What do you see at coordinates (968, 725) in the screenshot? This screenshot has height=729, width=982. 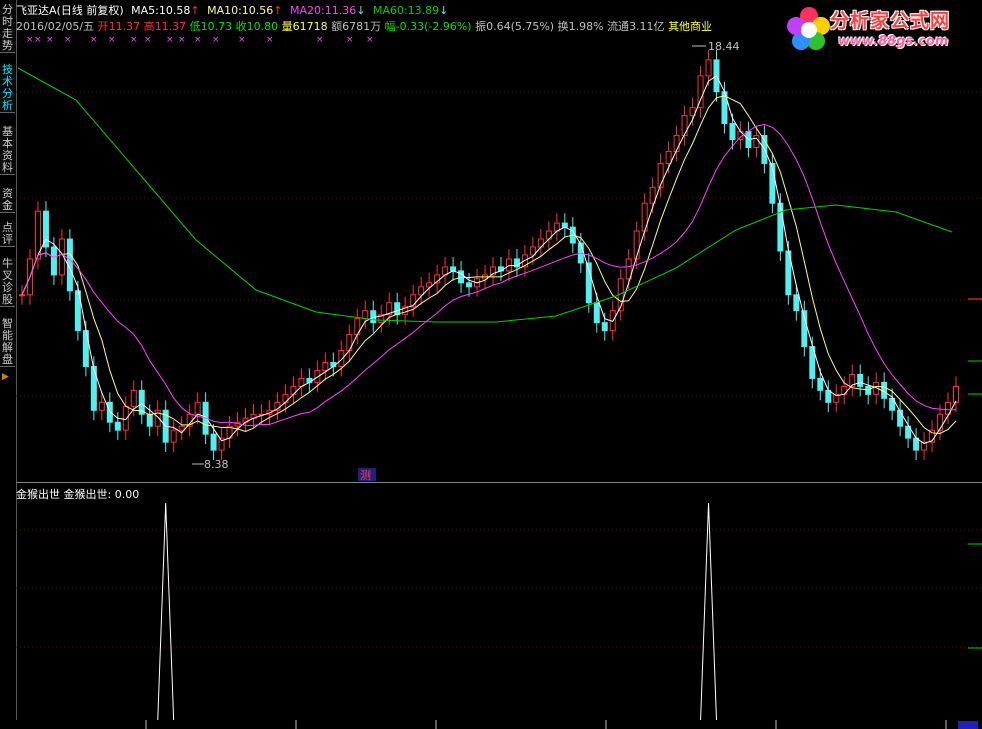 I see `scroll-thumb` at bounding box center [968, 725].